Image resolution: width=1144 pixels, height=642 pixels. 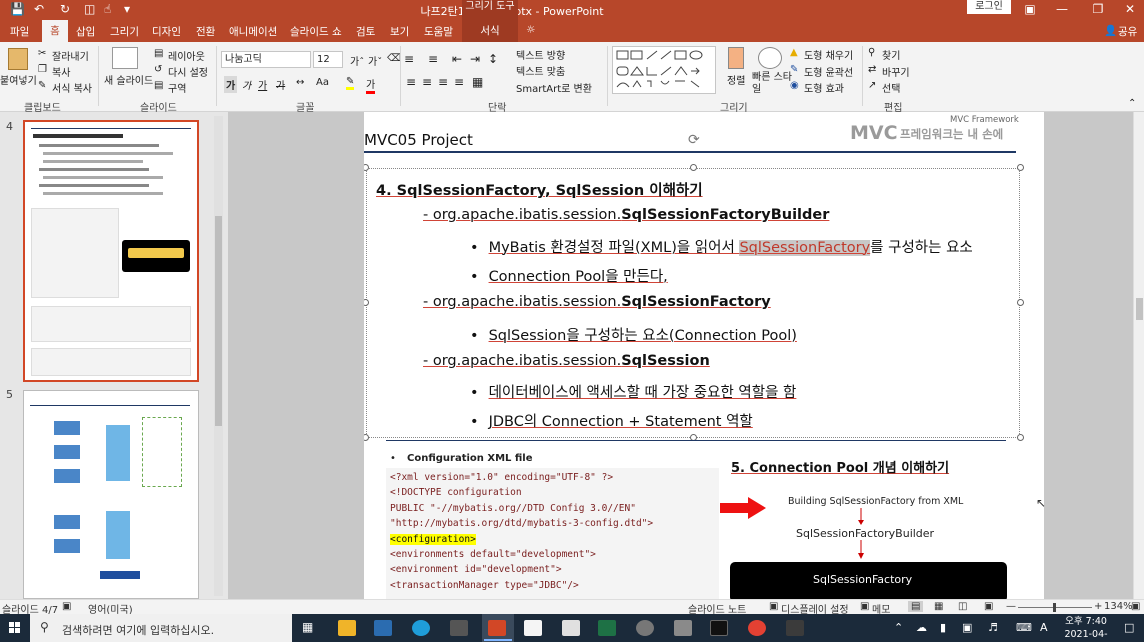 What do you see at coordinates (280, 84) in the screenshot?
I see `strikethrough-button: 가` at bounding box center [280, 84].